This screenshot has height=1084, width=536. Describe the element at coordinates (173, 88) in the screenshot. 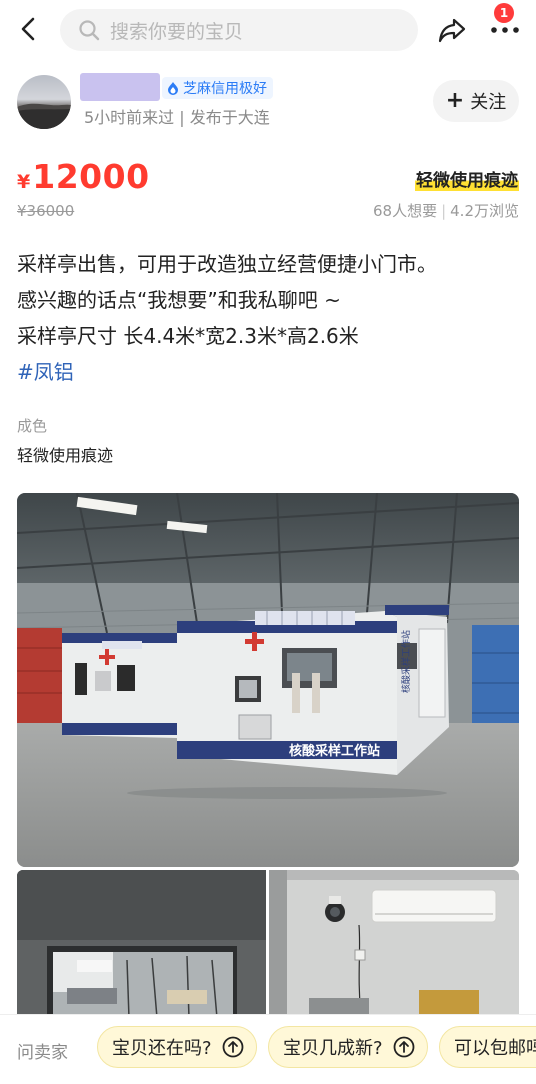

I see `sesame-credit-icon` at that location.